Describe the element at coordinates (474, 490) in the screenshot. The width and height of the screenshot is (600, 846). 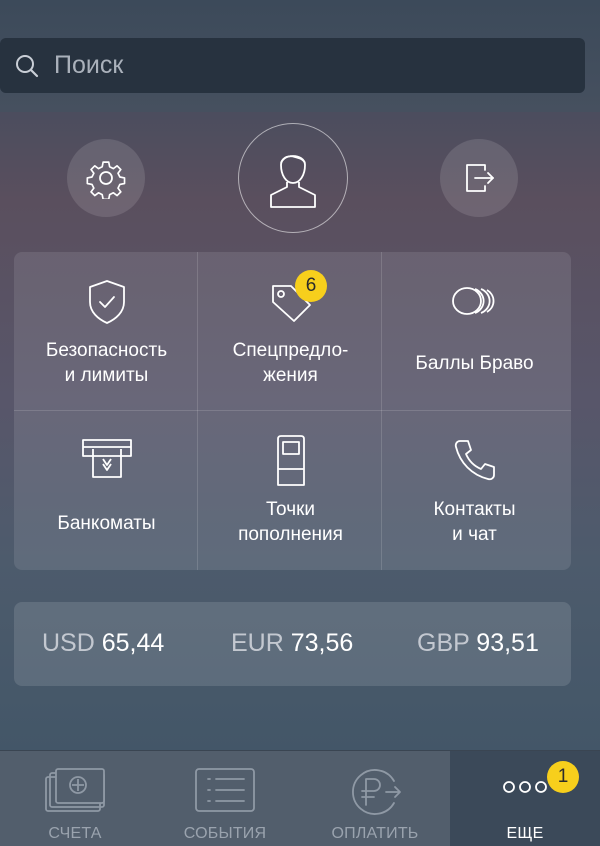
I see `menu-item-contacts-chat: Контакты и чат` at that location.